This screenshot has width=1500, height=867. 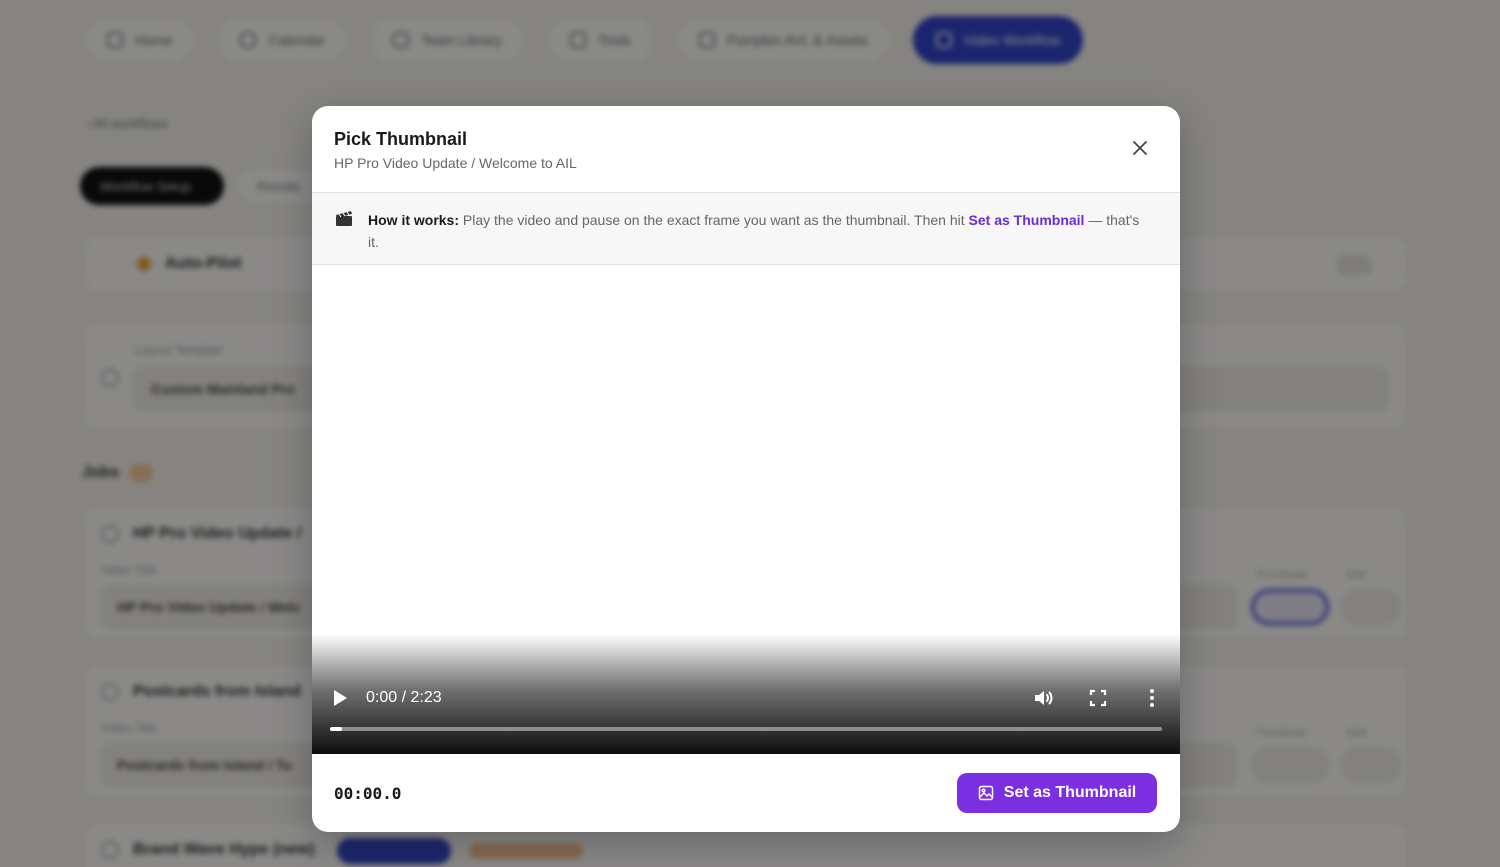 I want to click on image-icon, so click(x=986, y=793).